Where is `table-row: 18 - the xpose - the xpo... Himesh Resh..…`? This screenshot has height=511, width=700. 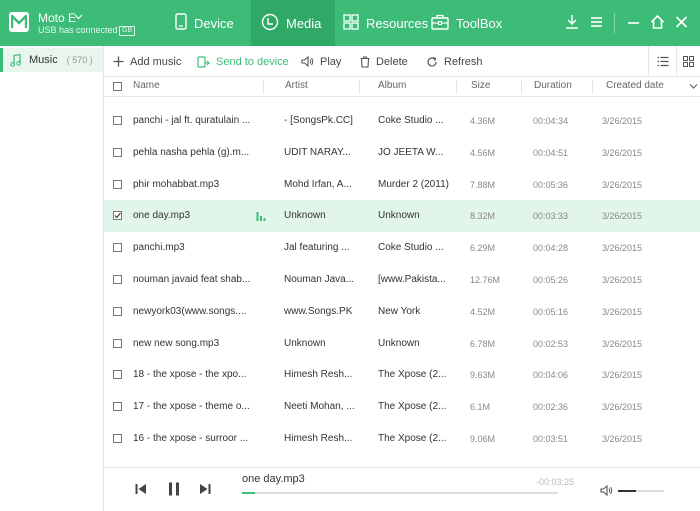
table-row: 18 - the xpose - the xpo... Himesh Resh..… is located at coordinates (402, 375).